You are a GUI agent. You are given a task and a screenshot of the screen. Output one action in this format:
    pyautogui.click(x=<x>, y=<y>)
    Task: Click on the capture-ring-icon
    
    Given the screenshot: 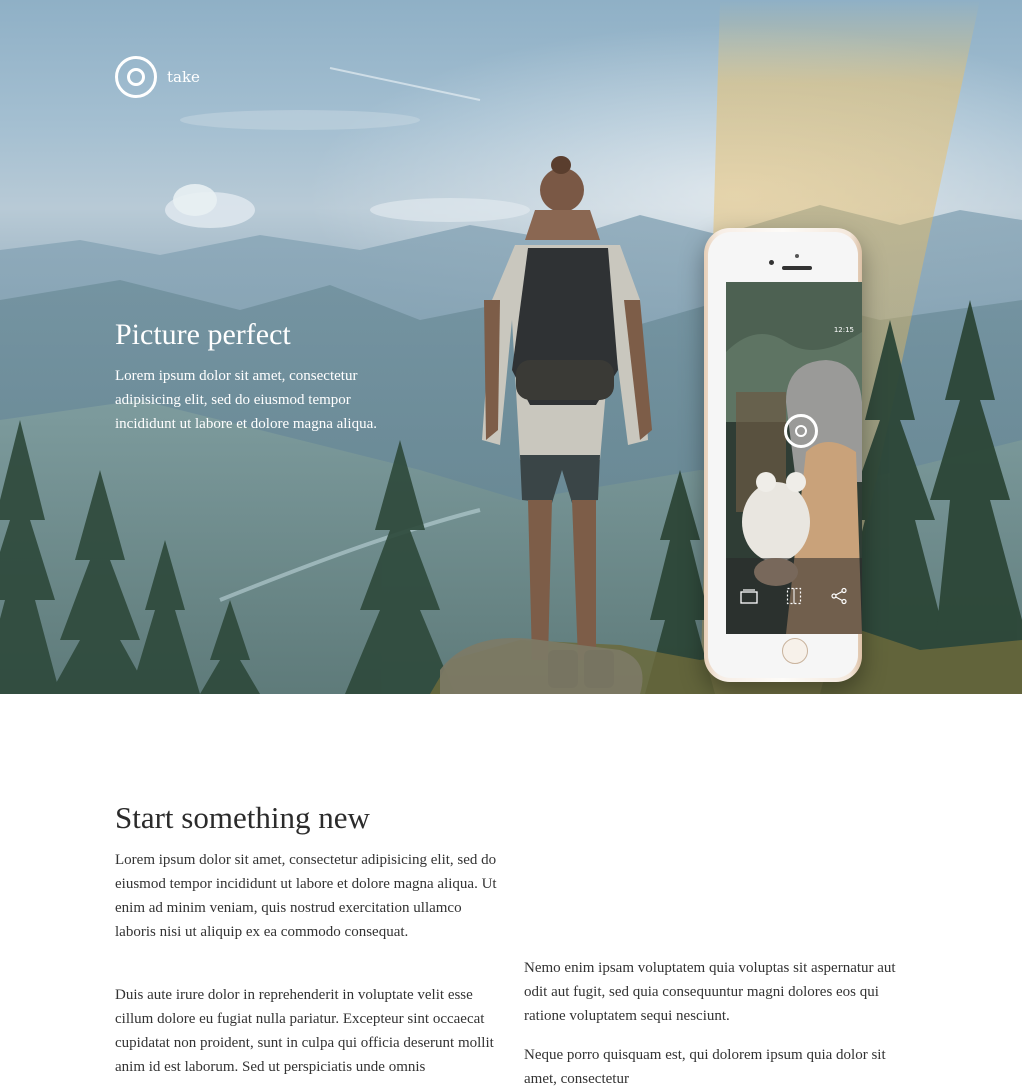 What is the action you would take?
    pyautogui.click(x=801, y=431)
    